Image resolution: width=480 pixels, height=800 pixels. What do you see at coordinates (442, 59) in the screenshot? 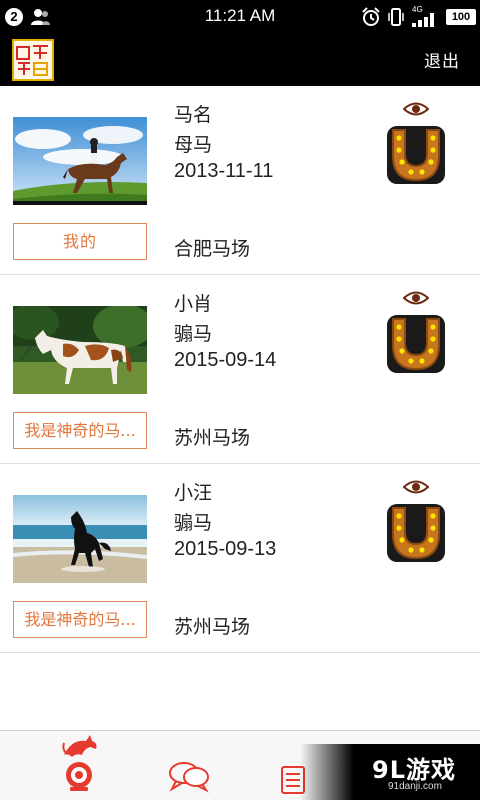
I see `logout-button: 退出` at bounding box center [442, 59].